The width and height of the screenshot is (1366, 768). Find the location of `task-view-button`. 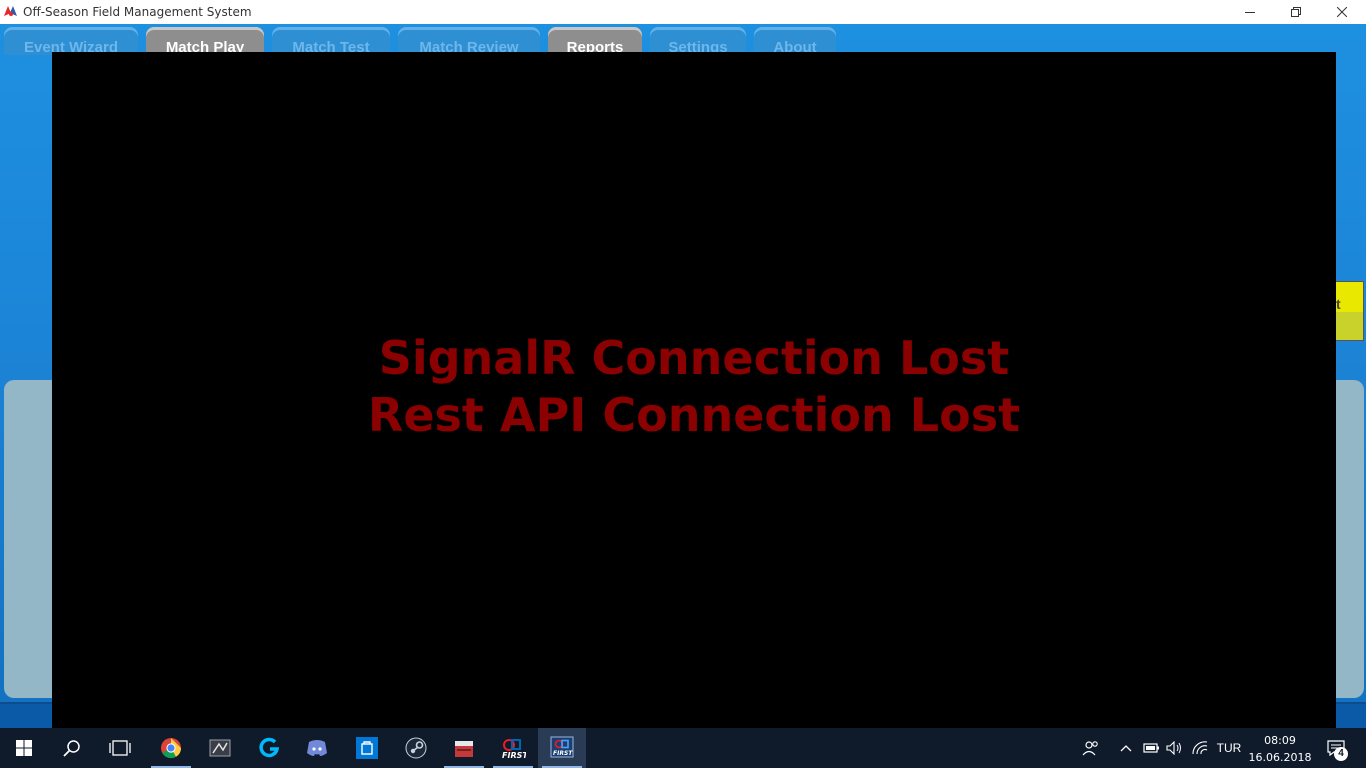

task-view-button is located at coordinates (120, 748).